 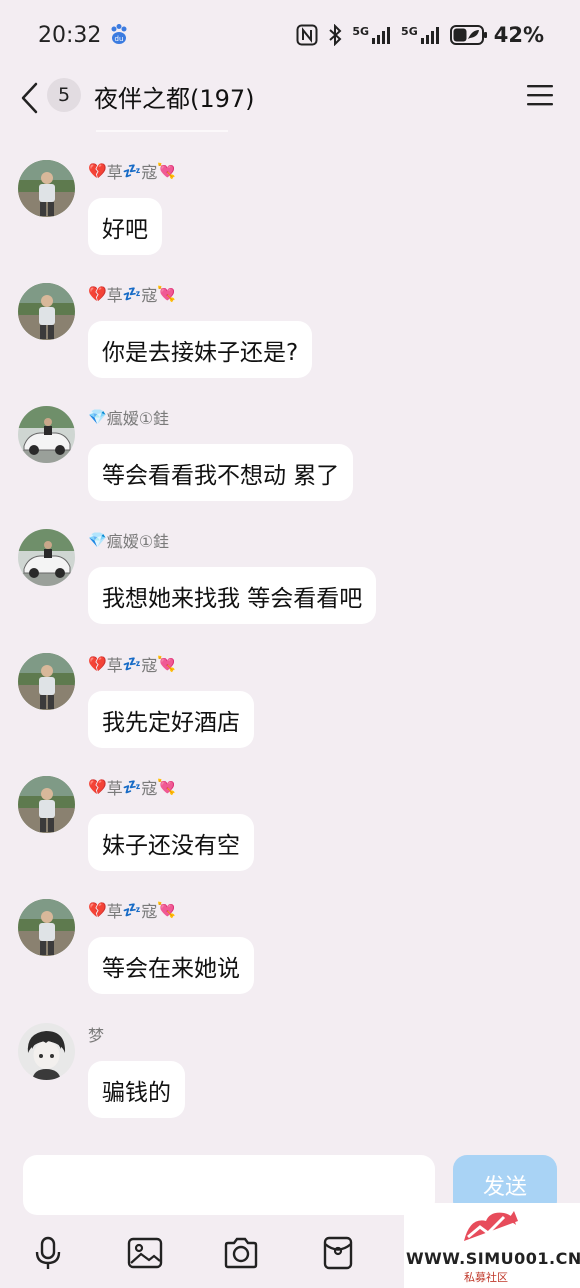 I want to click on signal-1-label: 5G, so click(x=361, y=31).